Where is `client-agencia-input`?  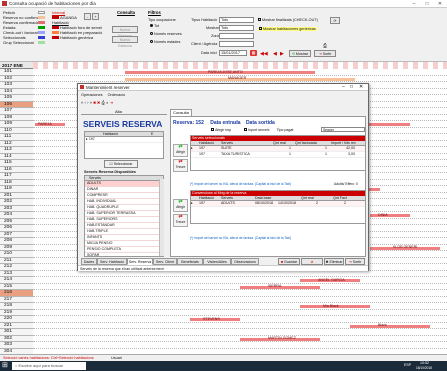
client-agencia-input is located at coordinates (236, 44).